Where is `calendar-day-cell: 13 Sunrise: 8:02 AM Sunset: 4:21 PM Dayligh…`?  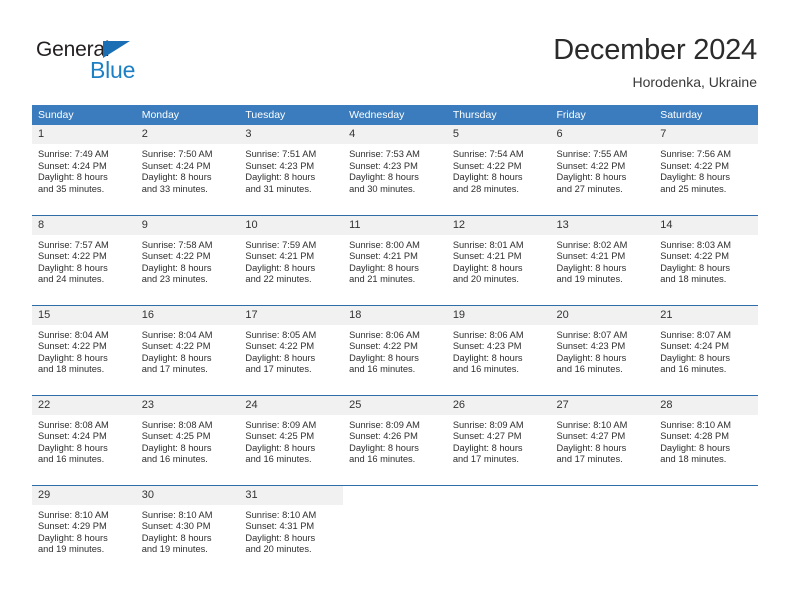 calendar-day-cell: 13 Sunrise: 8:02 AM Sunset: 4:21 PM Dayligh… is located at coordinates (602, 259).